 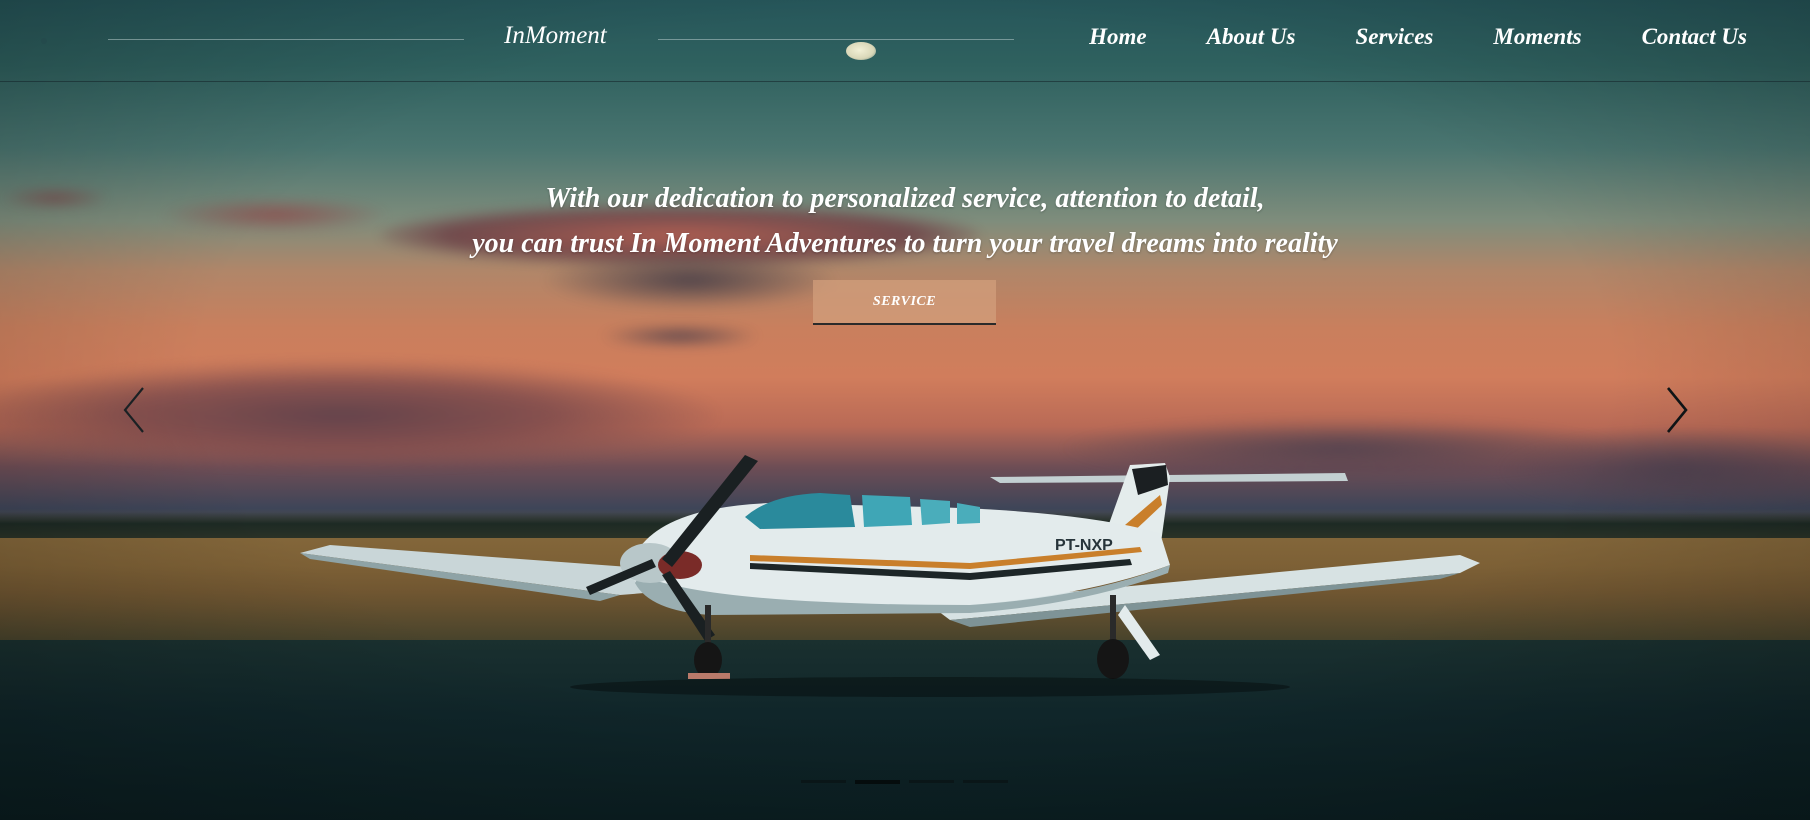 I want to click on nav-link-moments: Moments, so click(x=1537, y=37).